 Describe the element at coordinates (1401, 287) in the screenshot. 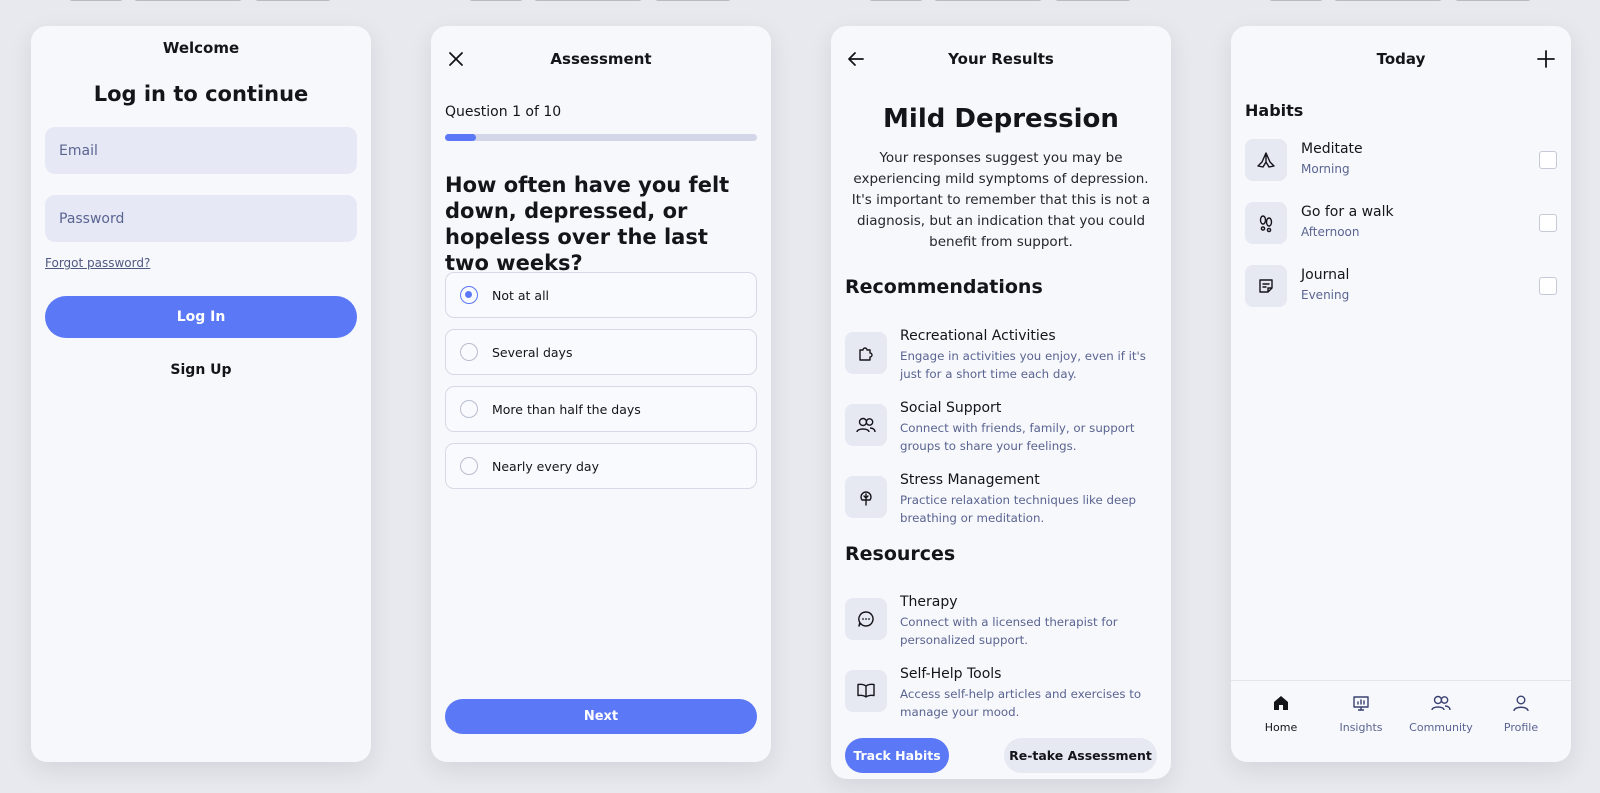

I see `habit-item-journal: Journal Evening` at that location.